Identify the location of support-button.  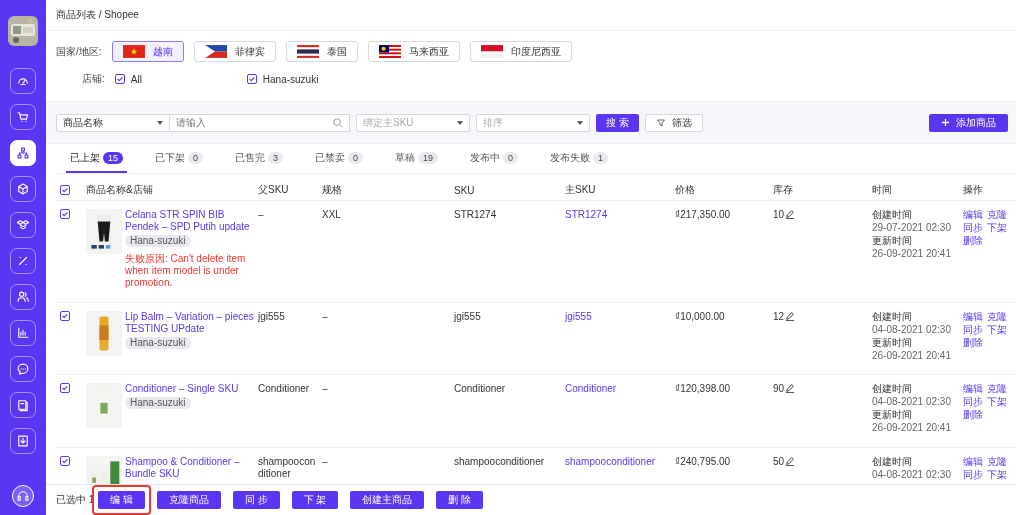
(23, 496).